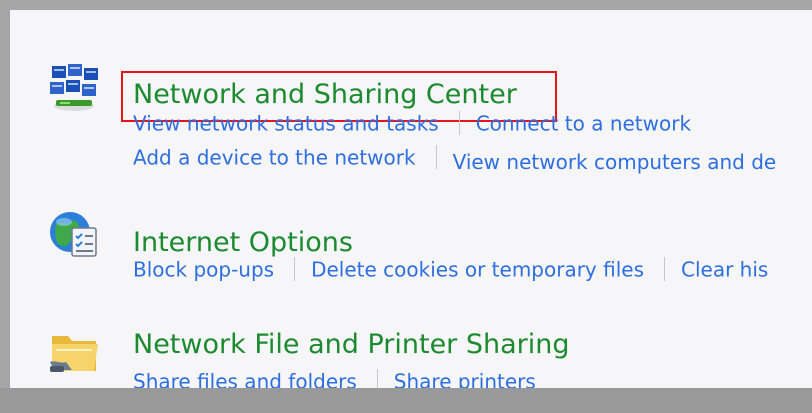 The image size is (812, 413). Describe the element at coordinates (406, 5) in the screenshot. I see `window-frame-top` at that location.